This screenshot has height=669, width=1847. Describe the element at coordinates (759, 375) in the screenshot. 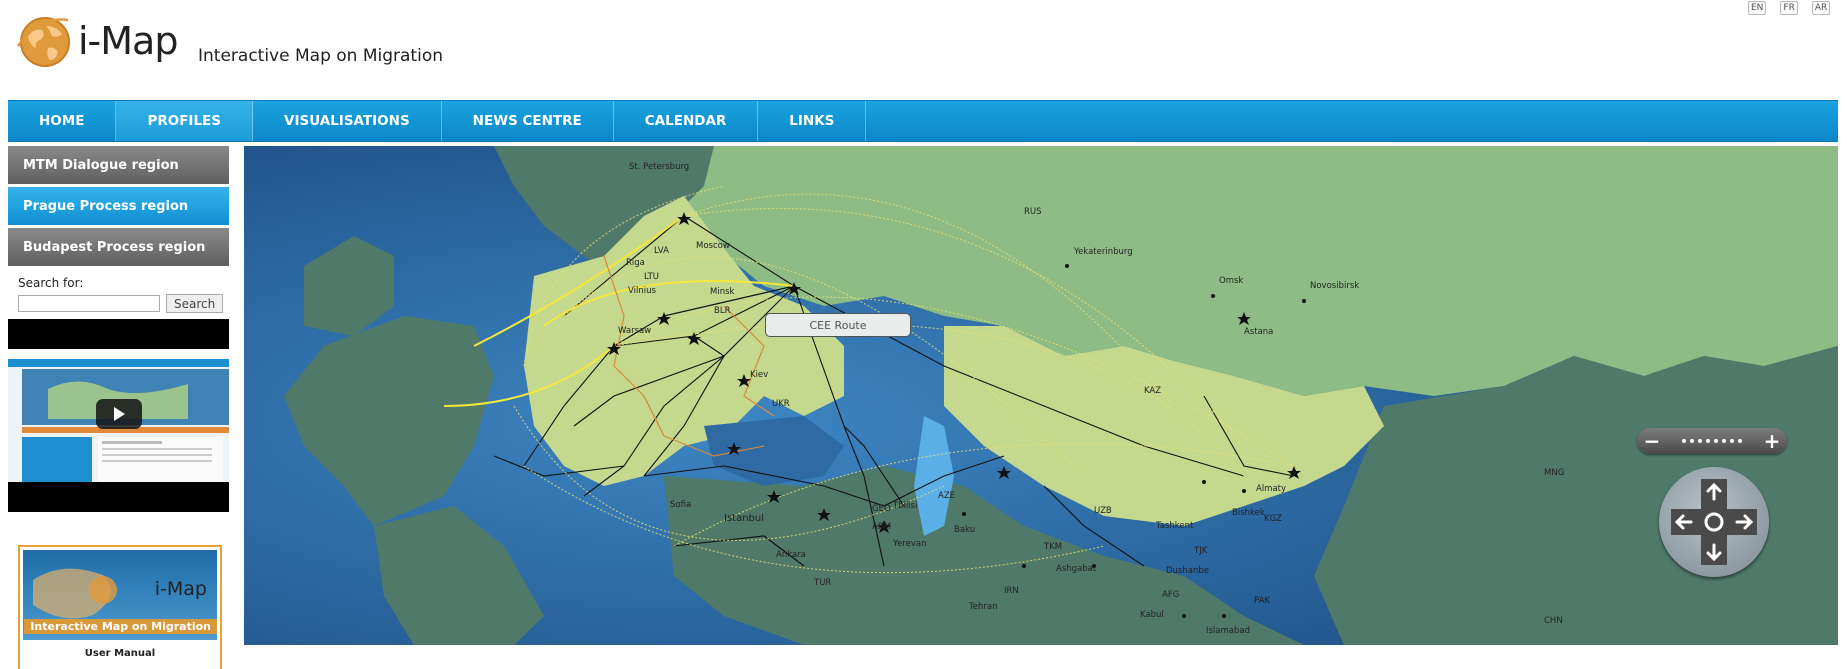

I see `city-label-kiev: Kiev` at that location.